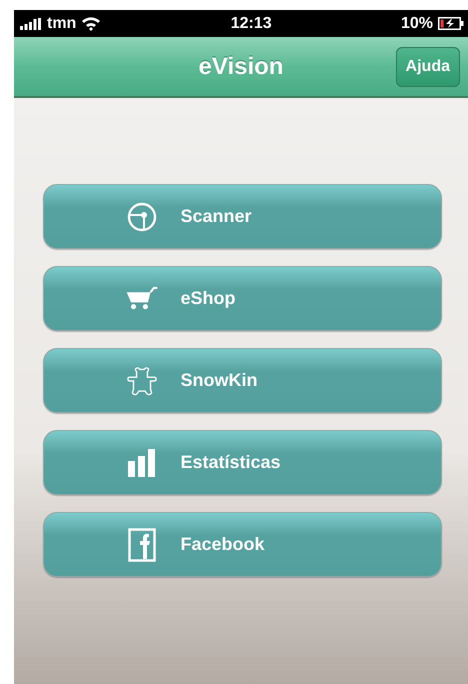  Describe the element at coordinates (91, 23) in the screenshot. I see `wifi-icon` at that location.